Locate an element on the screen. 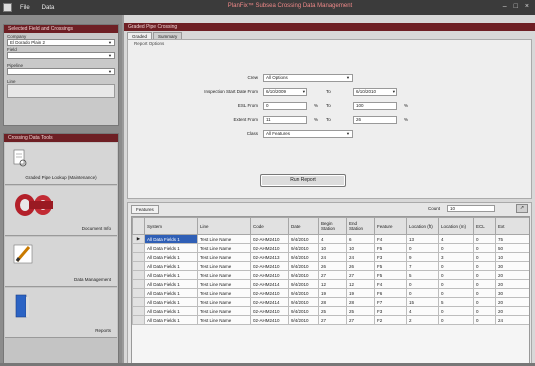 This screenshot has height=366, width=535. table-cell: 6 is located at coordinates (360, 239).